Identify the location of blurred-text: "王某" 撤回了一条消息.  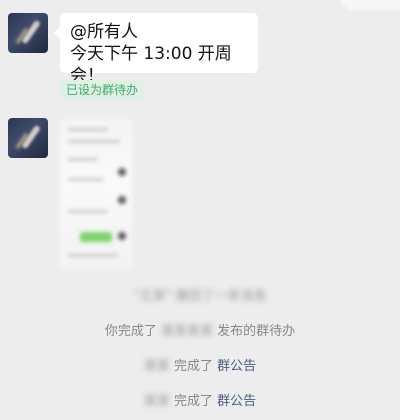
(200, 296).